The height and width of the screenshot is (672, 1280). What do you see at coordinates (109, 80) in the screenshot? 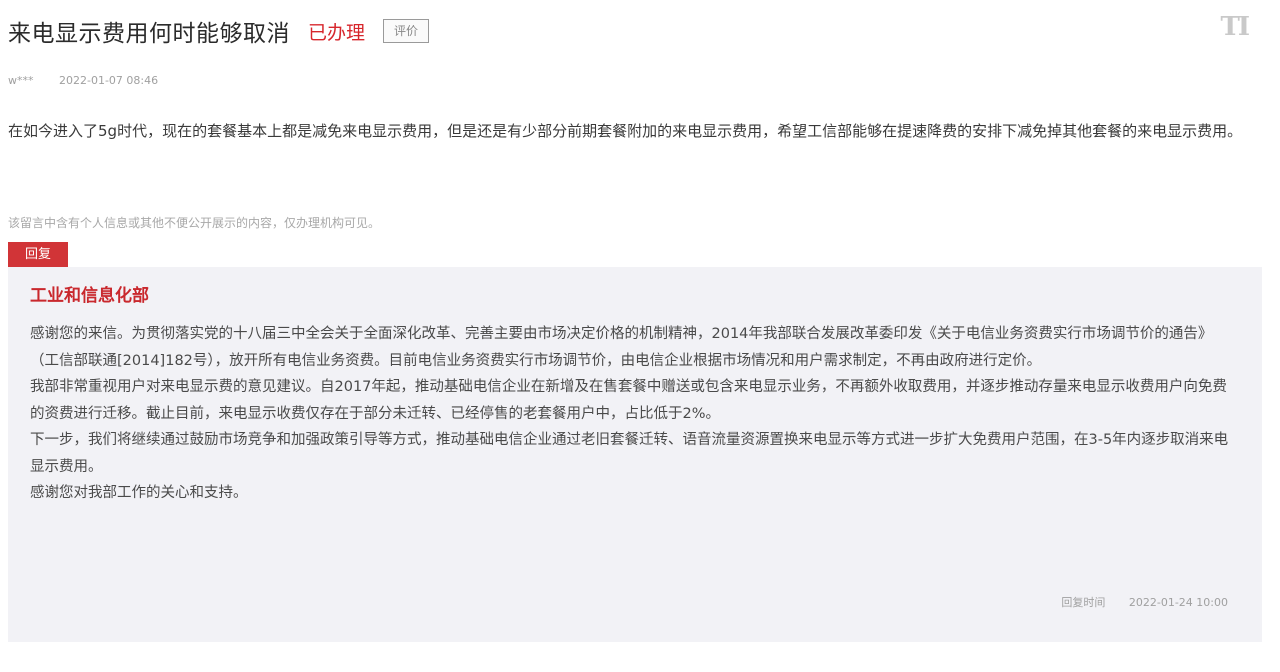
I see `message-time: 2022-01-07 08:46` at bounding box center [109, 80].